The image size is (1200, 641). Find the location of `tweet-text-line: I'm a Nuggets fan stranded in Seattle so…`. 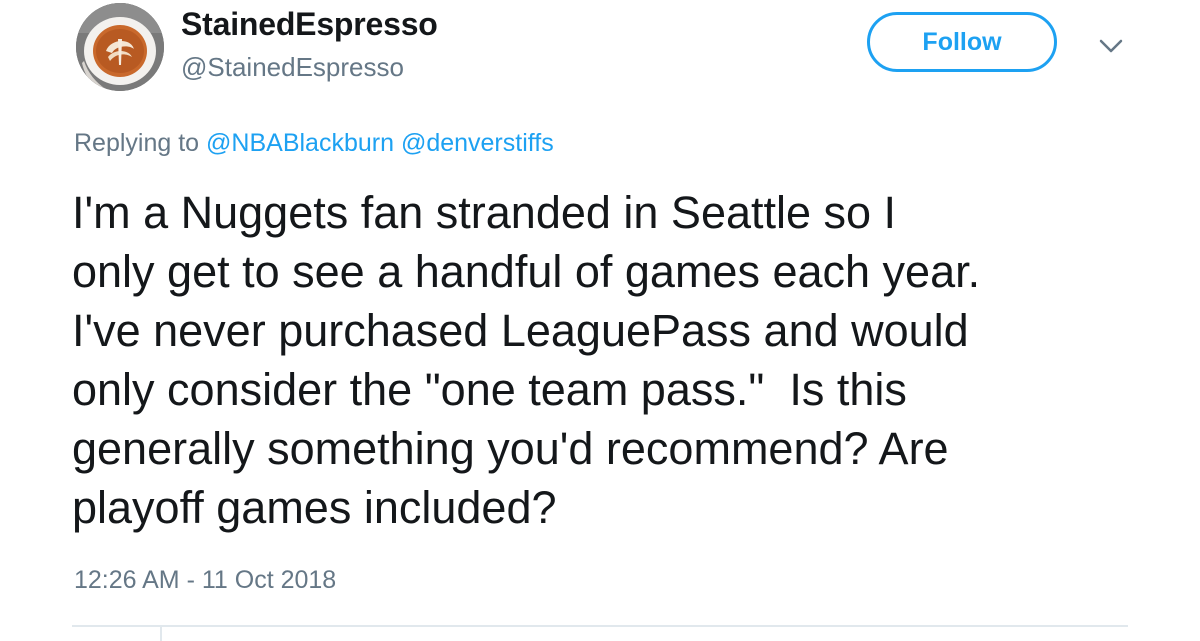

tweet-text-line: I'm a Nuggets fan stranded in Seattle so… is located at coordinates (484, 212).